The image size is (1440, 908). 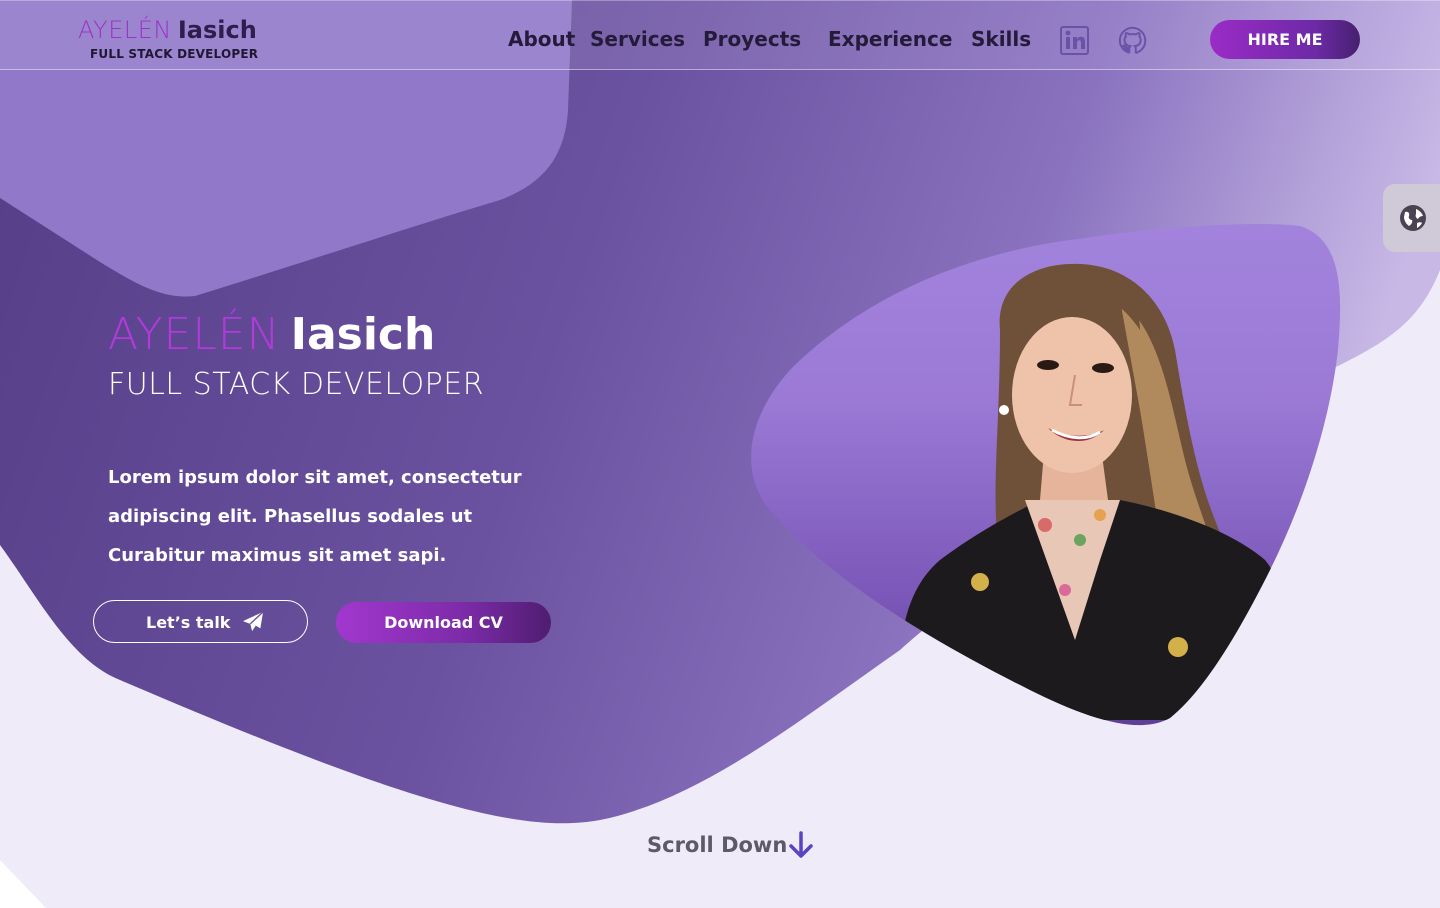 I want to click on brand-logo: AYELÉN Iasich FULL STACK DEVELOPER, so click(x=168, y=38).